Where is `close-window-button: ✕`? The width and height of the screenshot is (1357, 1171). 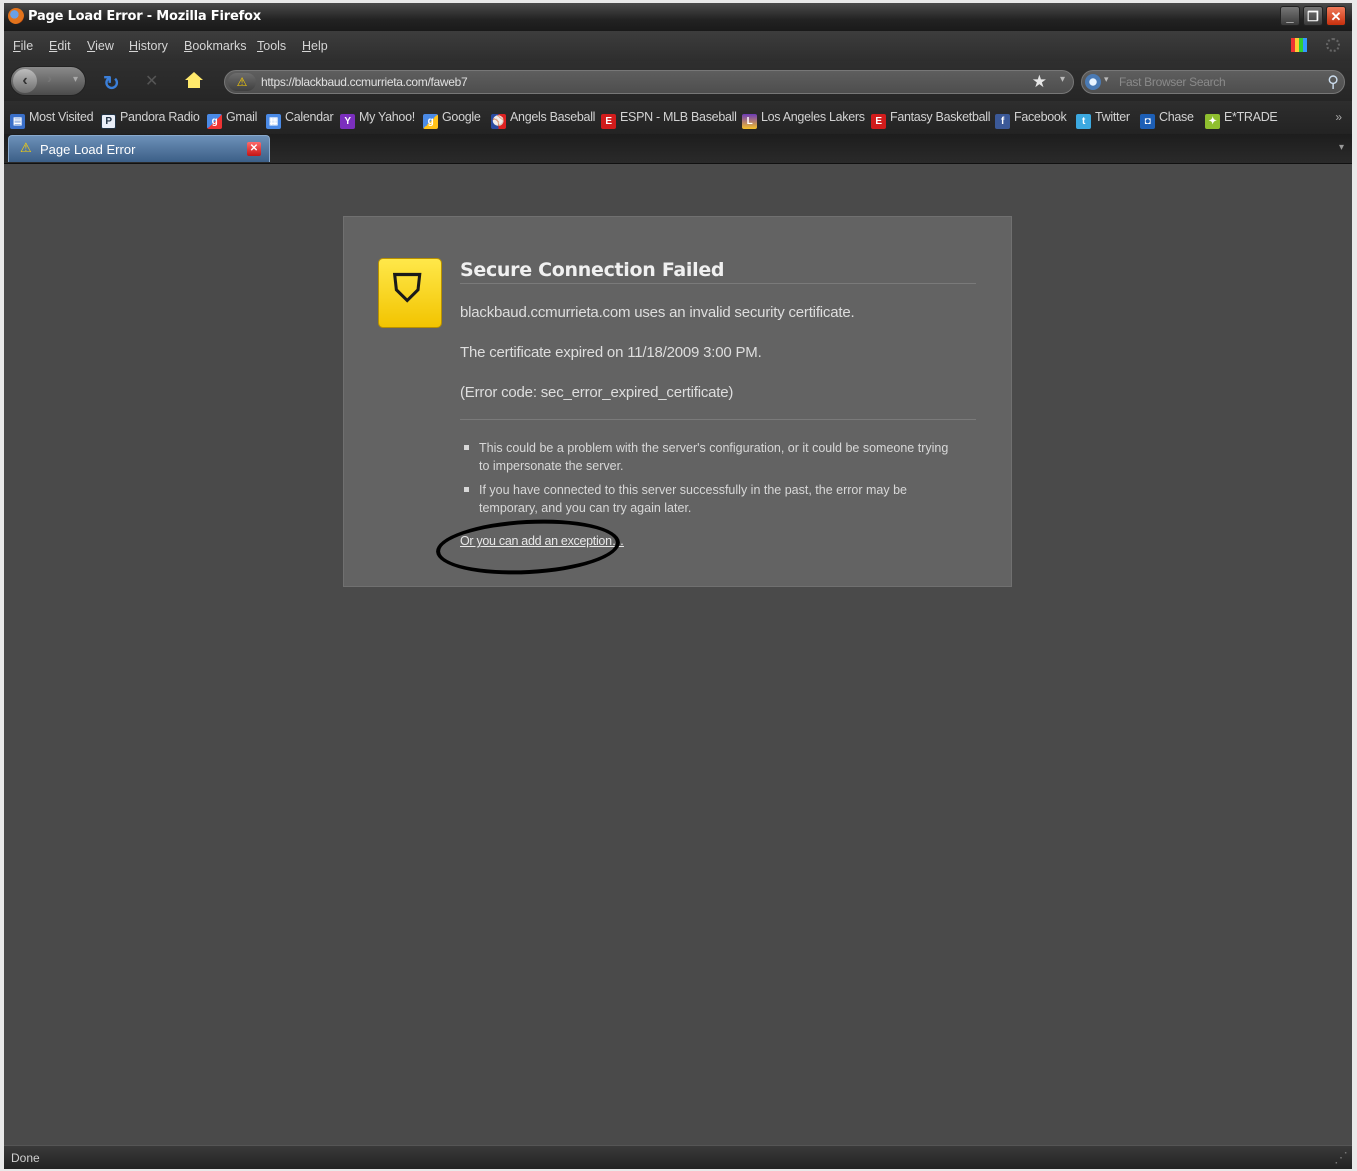
close-window-button: ✕ is located at coordinates (1336, 16).